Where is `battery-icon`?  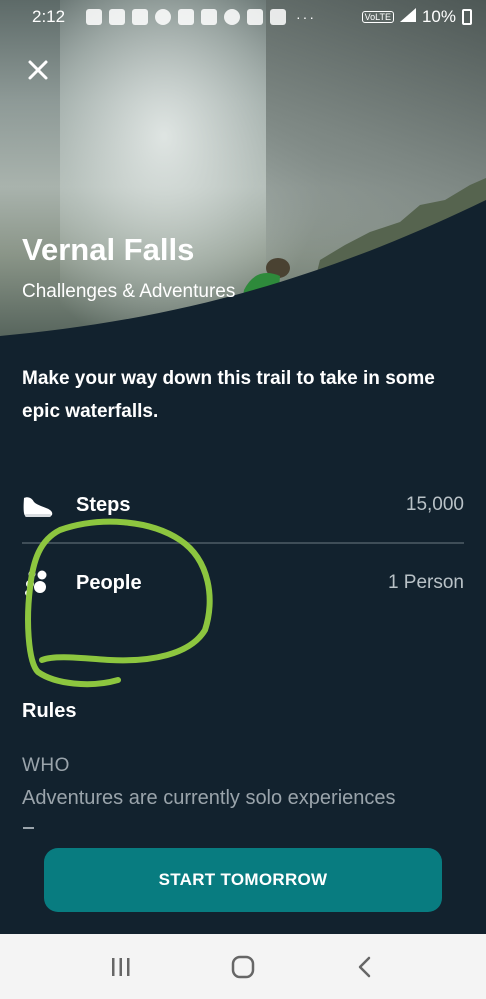
battery-icon is located at coordinates (467, 17).